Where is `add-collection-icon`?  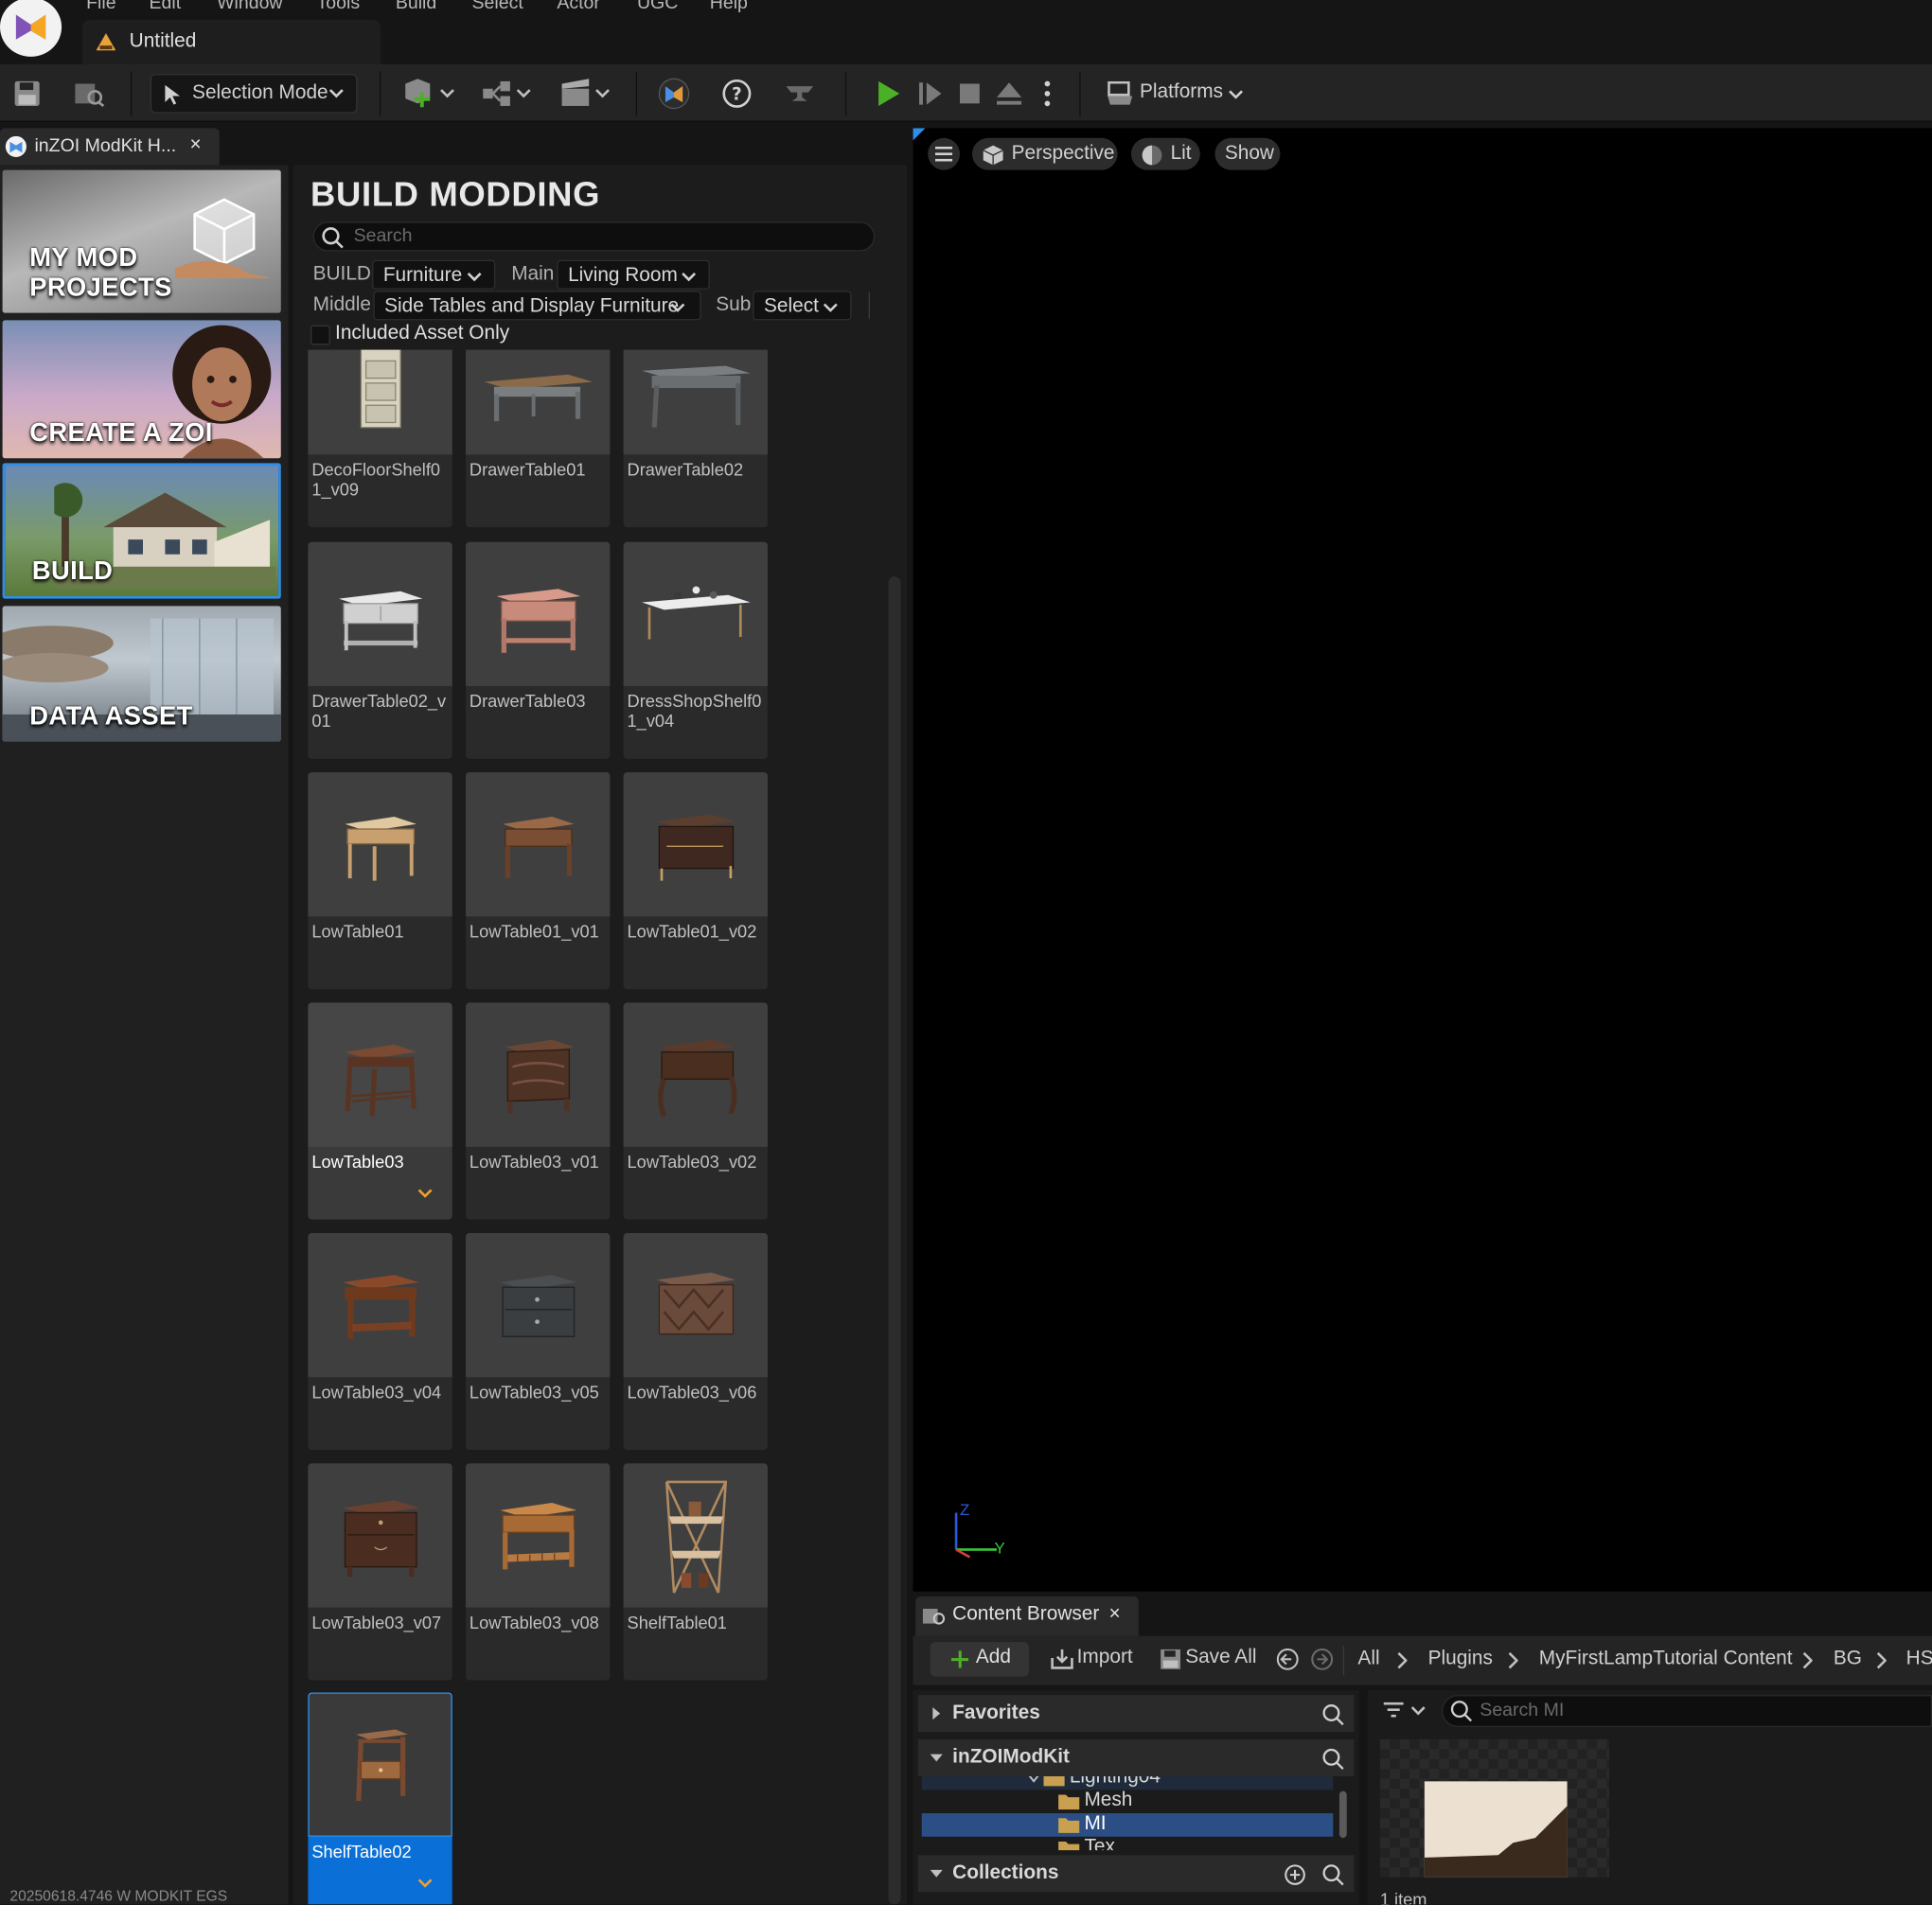 add-collection-icon is located at coordinates (1294, 1874).